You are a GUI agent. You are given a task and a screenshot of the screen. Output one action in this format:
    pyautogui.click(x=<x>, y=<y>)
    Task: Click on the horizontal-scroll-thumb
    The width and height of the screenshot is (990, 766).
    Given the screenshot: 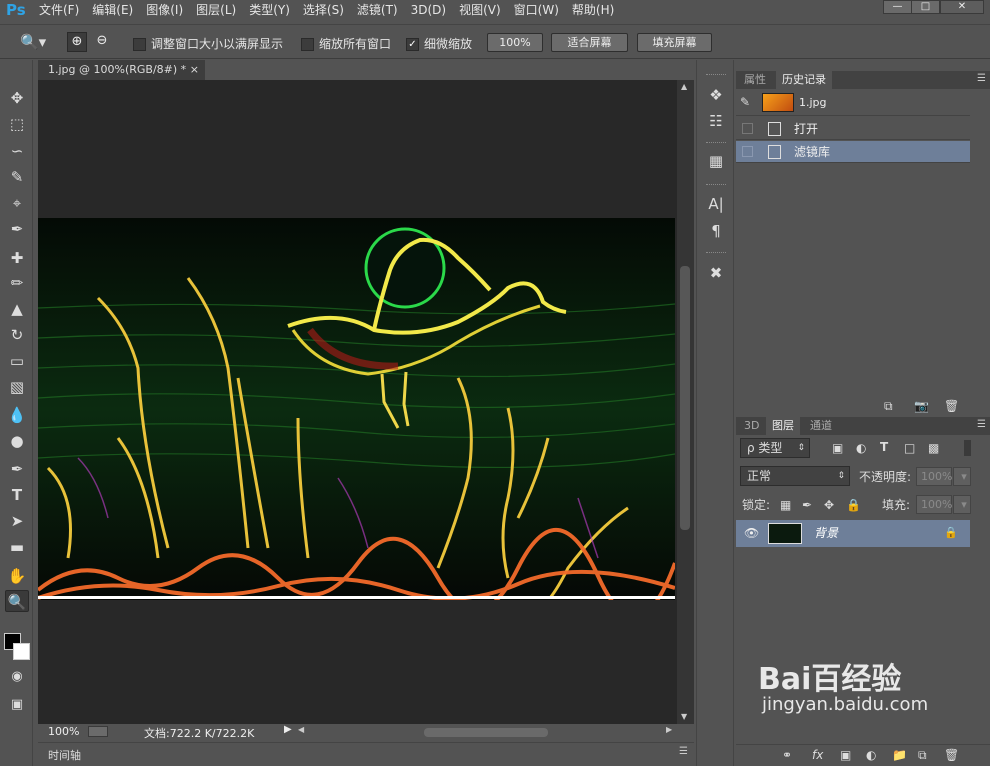 What is the action you would take?
    pyautogui.click(x=486, y=732)
    